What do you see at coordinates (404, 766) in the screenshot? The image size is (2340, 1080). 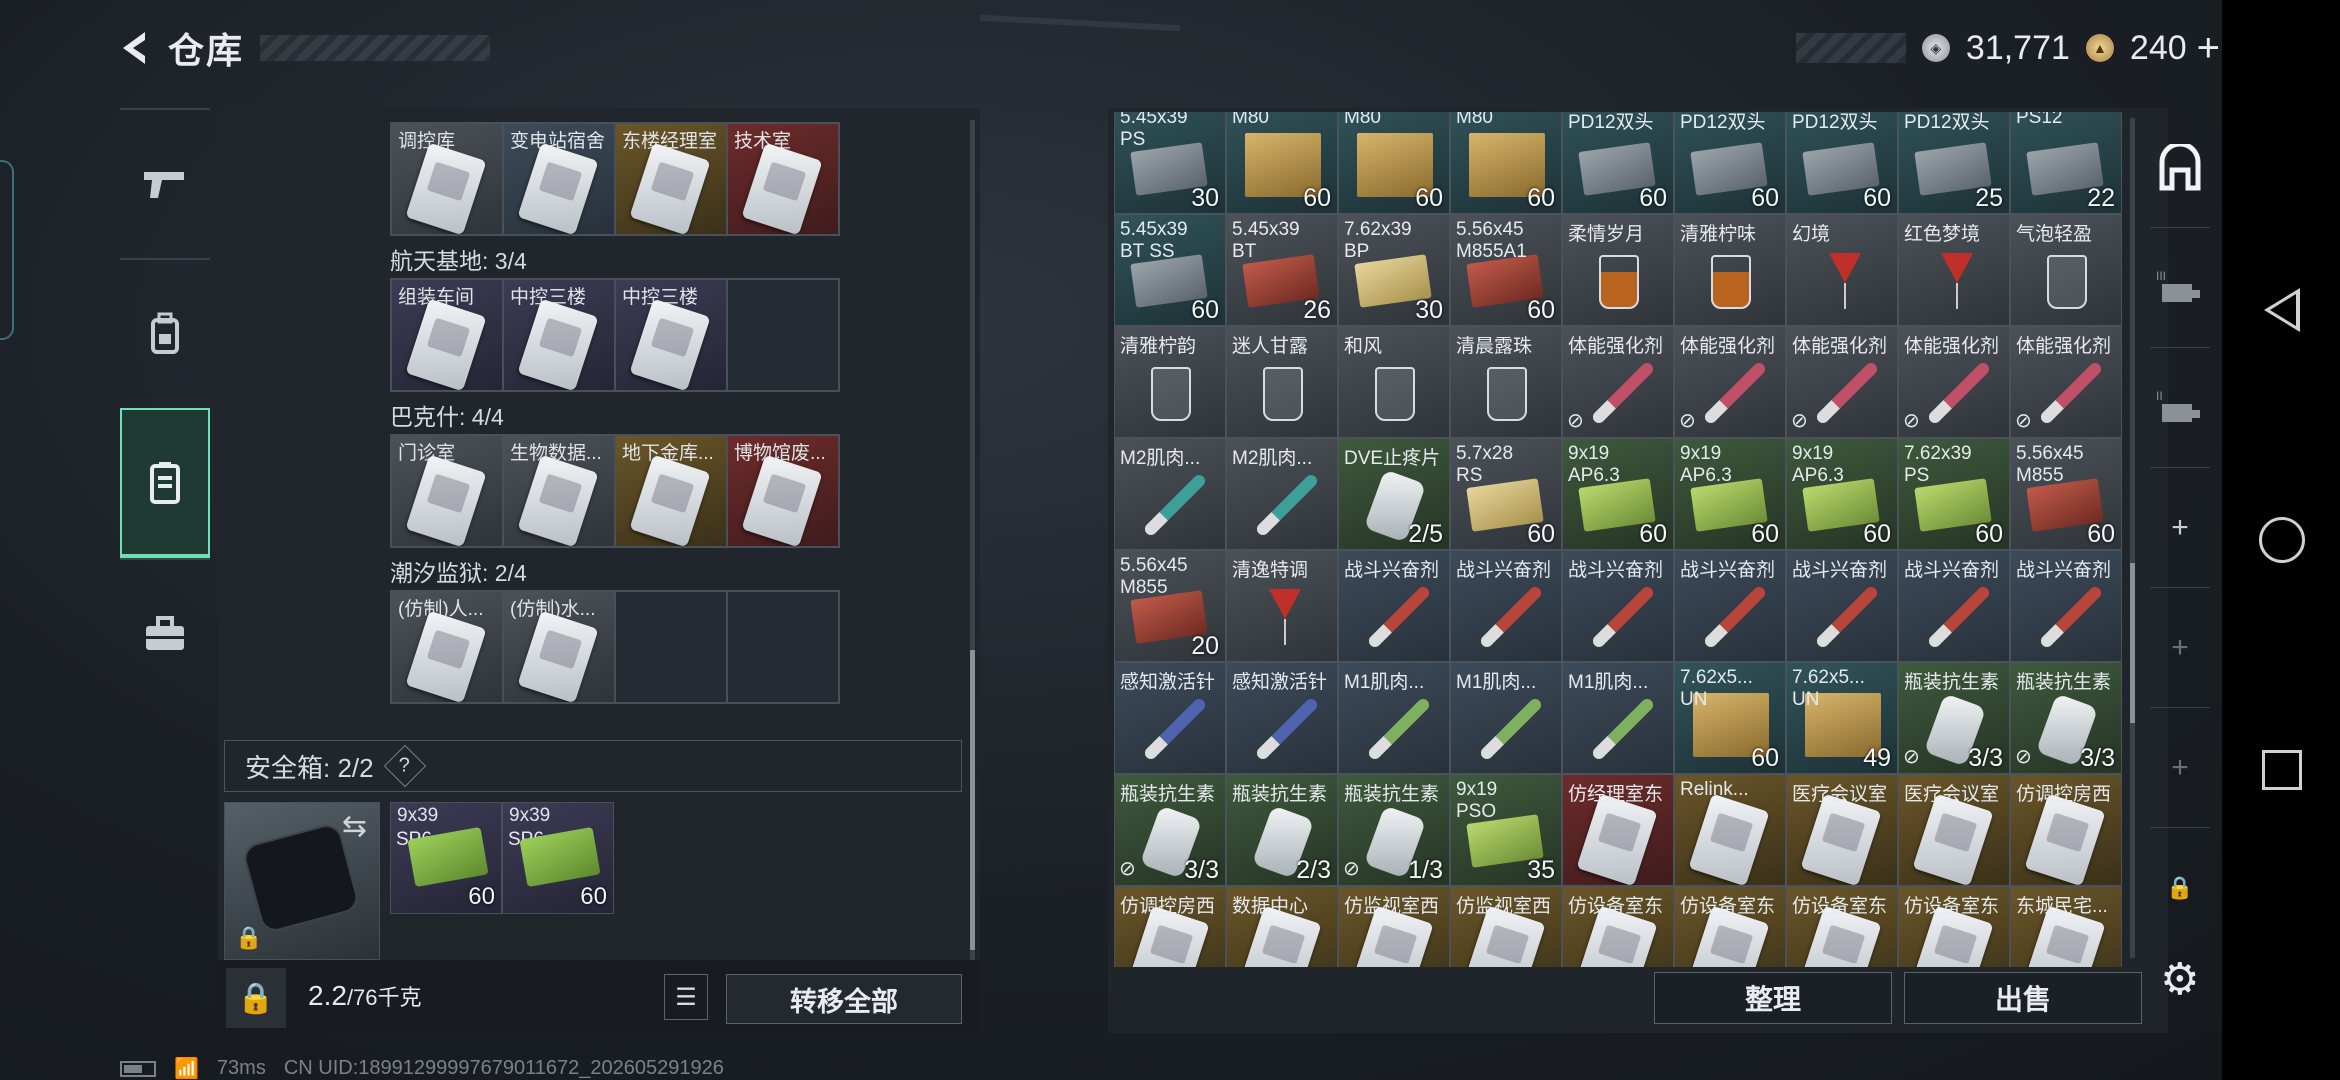 I see `help-icon: ?` at bounding box center [404, 766].